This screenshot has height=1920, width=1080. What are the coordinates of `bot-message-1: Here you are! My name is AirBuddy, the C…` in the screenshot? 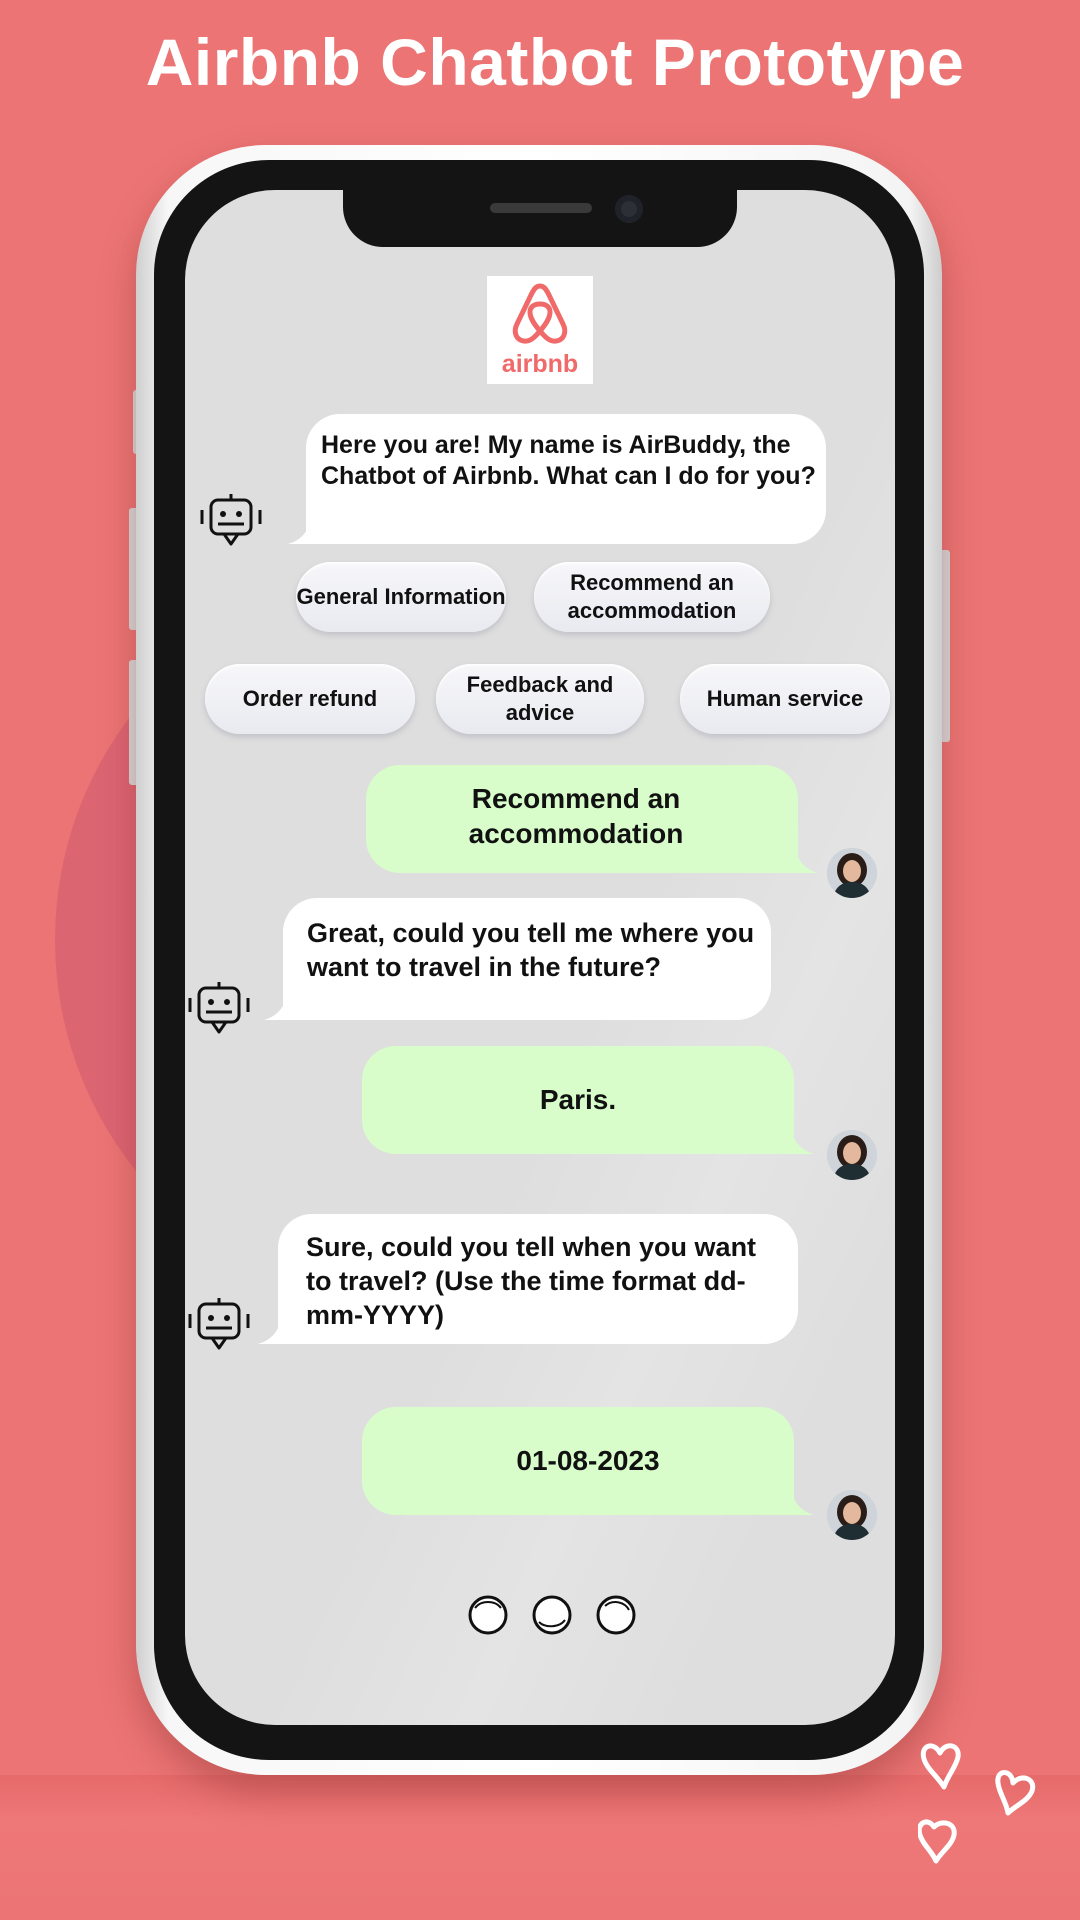 It's located at (566, 479).